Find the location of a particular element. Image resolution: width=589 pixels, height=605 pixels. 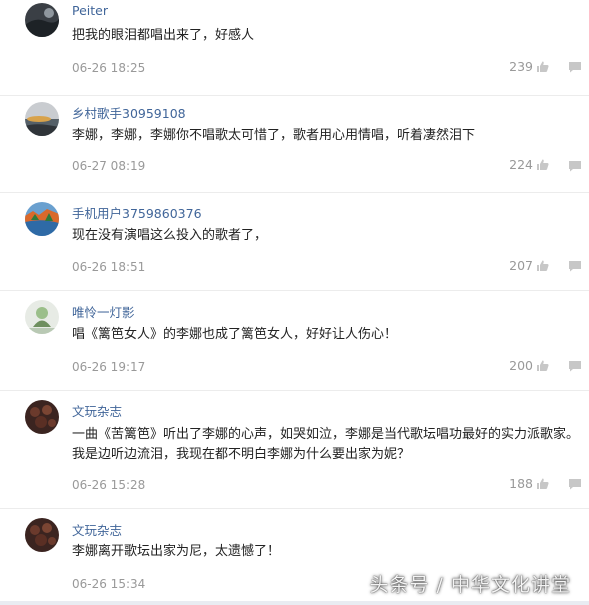

comment-text: 现在没有演唱这么投入的歌者了， is located at coordinates (170, 235).